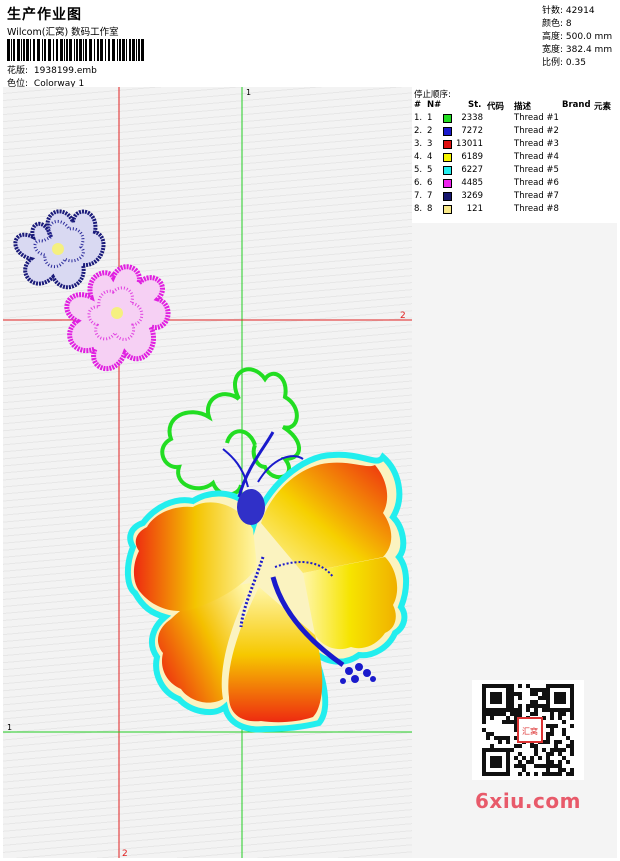 This screenshot has width=620, height=861. What do you see at coordinates (430, 131) in the screenshot?
I see `stop-row-no: 2` at bounding box center [430, 131].